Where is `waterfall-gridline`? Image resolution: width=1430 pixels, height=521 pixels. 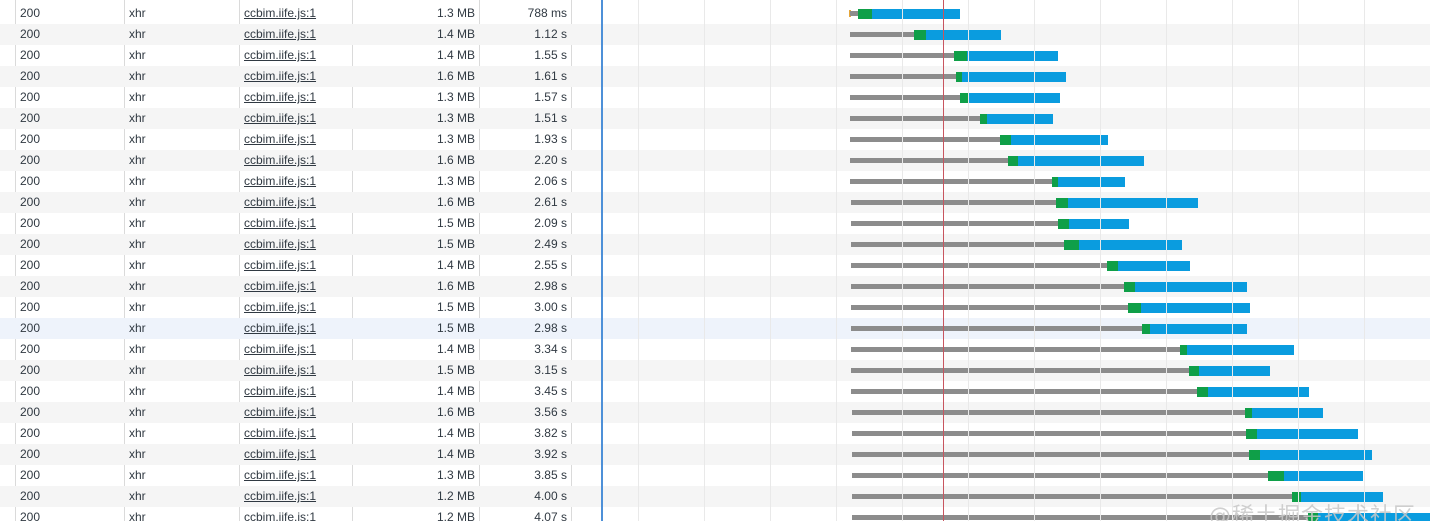 waterfall-gridline is located at coordinates (1298, 260).